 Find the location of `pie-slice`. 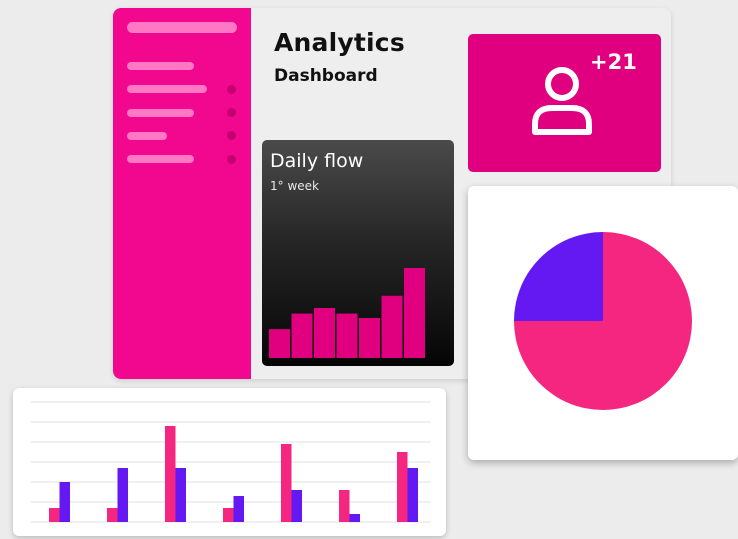

pie-slice is located at coordinates (558, 276).